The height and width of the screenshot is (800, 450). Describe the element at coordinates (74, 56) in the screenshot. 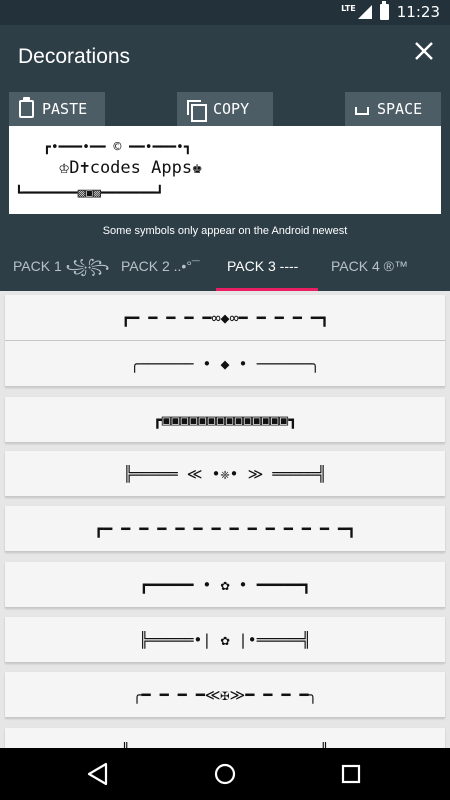

I see `page-title: Decorations` at that location.